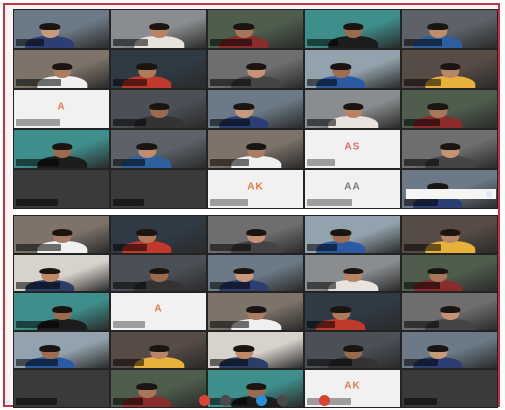 Image resolution: width=505 pixels, height=410 pixels. What do you see at coordinates (225, 400) in the screenshot?
I see `camera-icon` at bounding box center [225, 400].